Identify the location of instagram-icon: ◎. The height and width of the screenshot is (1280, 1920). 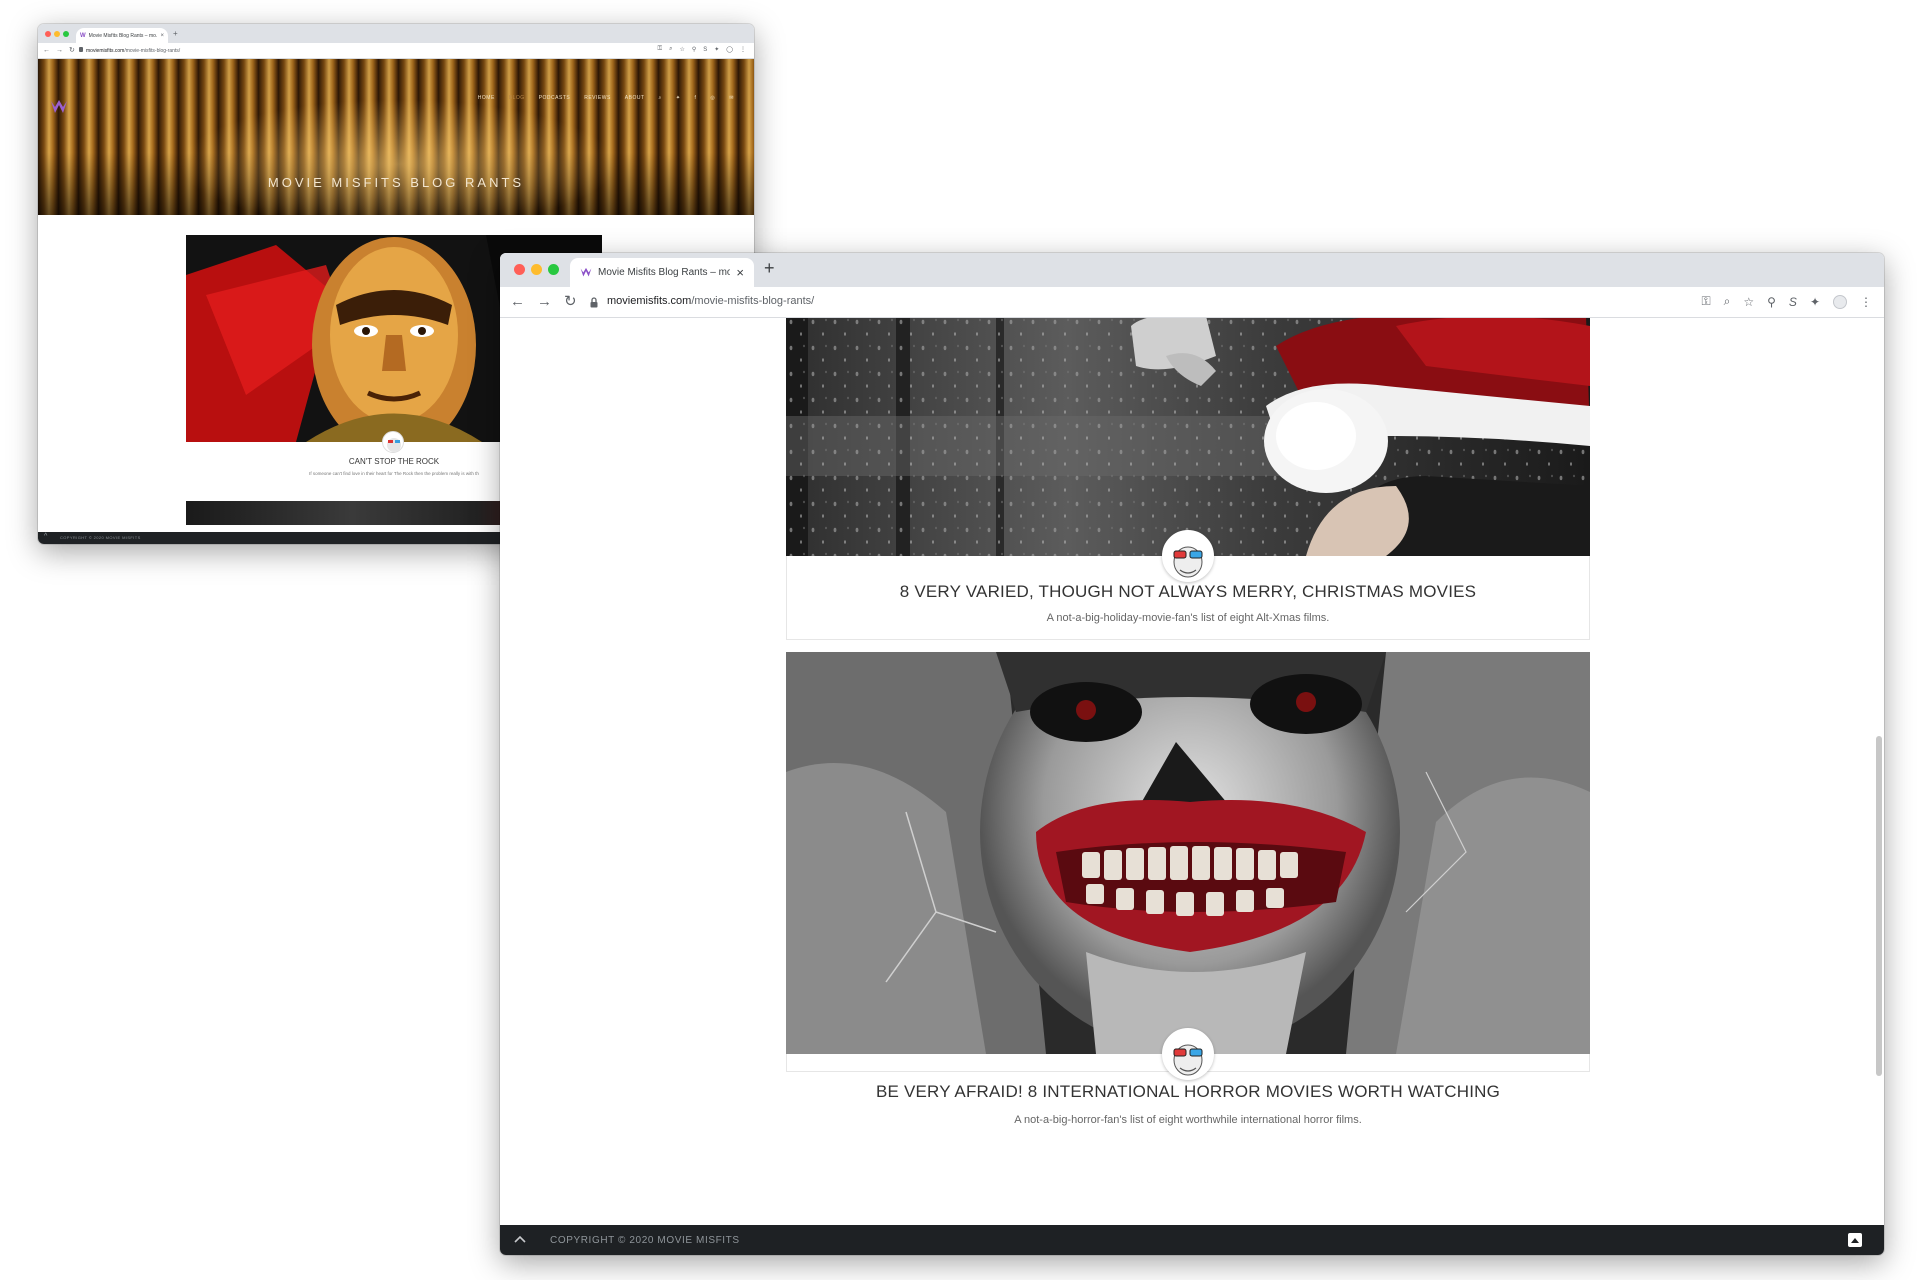
(712, 98).